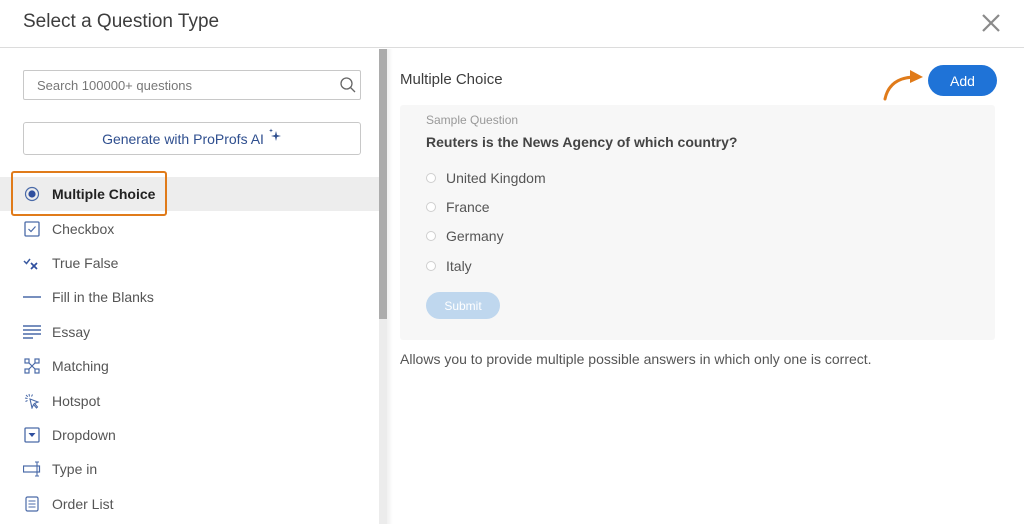 The image size is (1024, 524). What do you see at coordinates (84, 434) in the screenshot?
I see `type-label: Dropdown` at bounding box center [84, 434].